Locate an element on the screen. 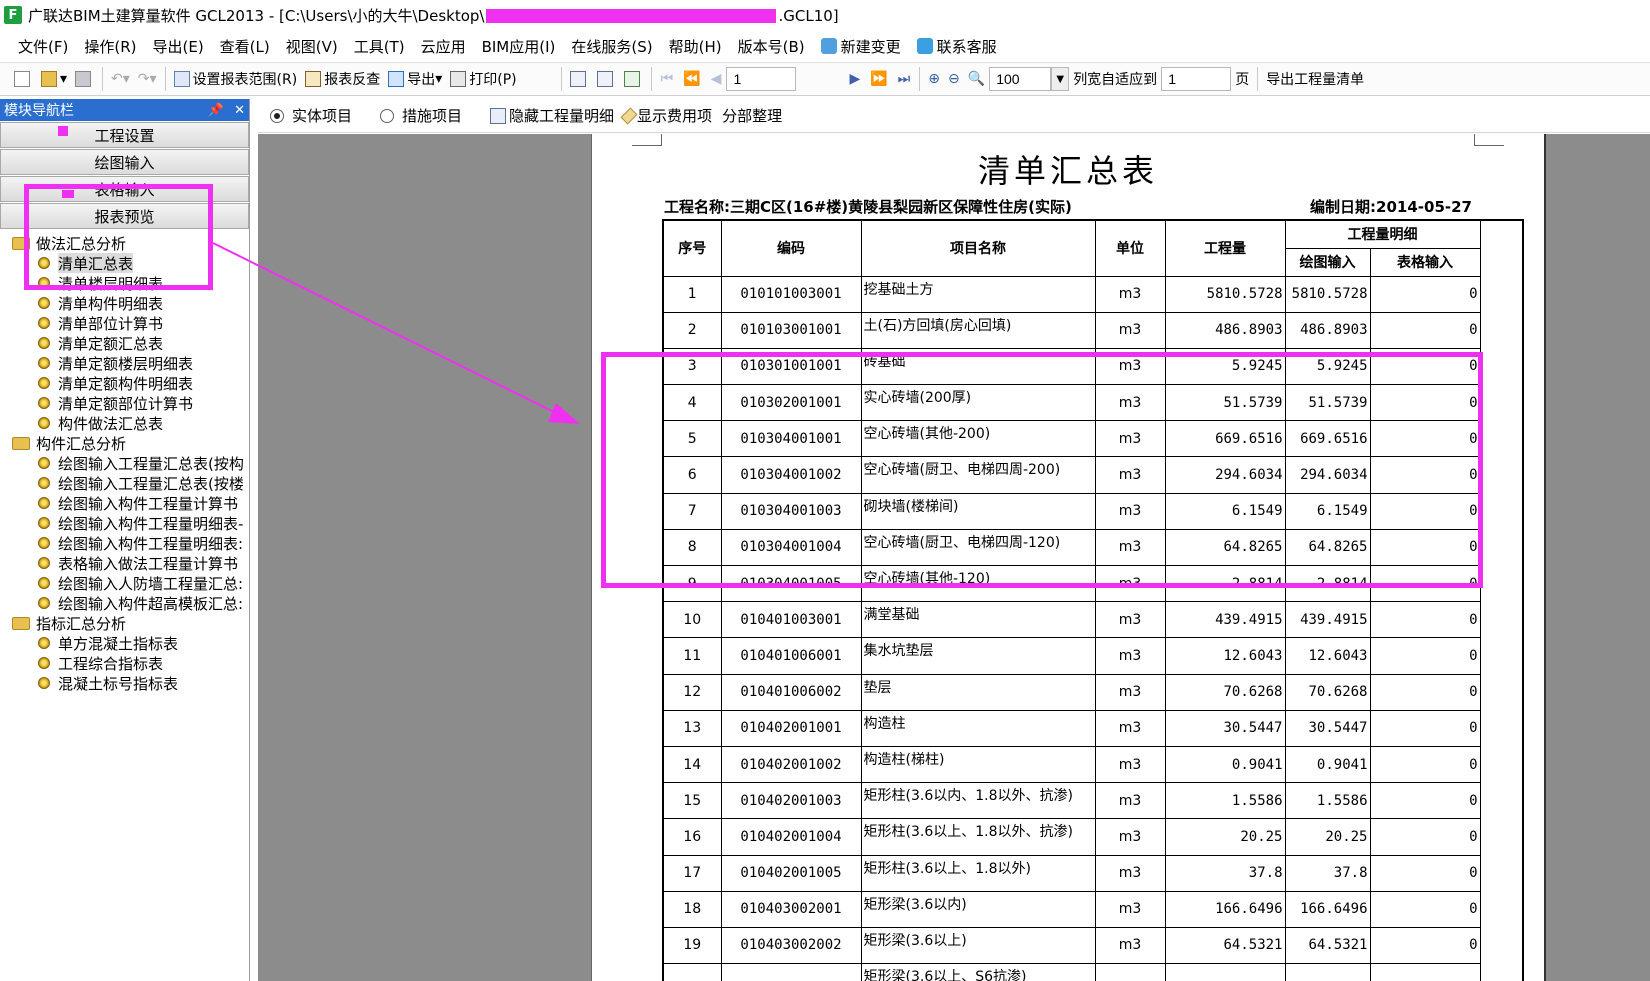  first-page-icon: ⏮ is located at coordinates (667, 79).